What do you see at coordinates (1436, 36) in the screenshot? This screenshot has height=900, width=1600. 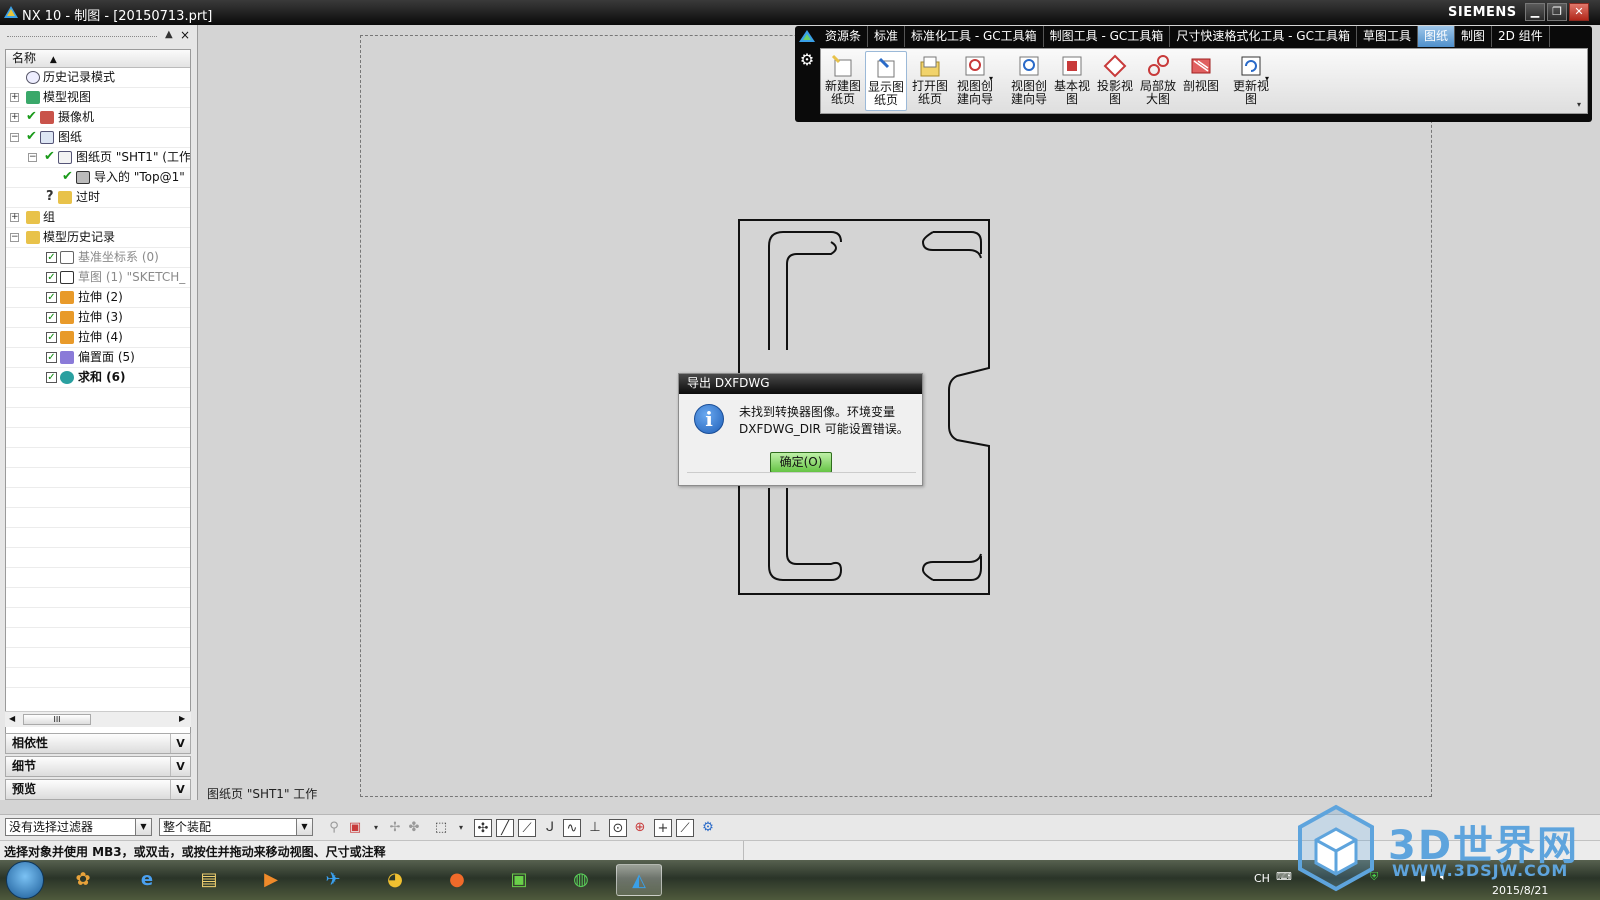 I see `tab-drawing: 图纸` at bounding box center [1436, 36].